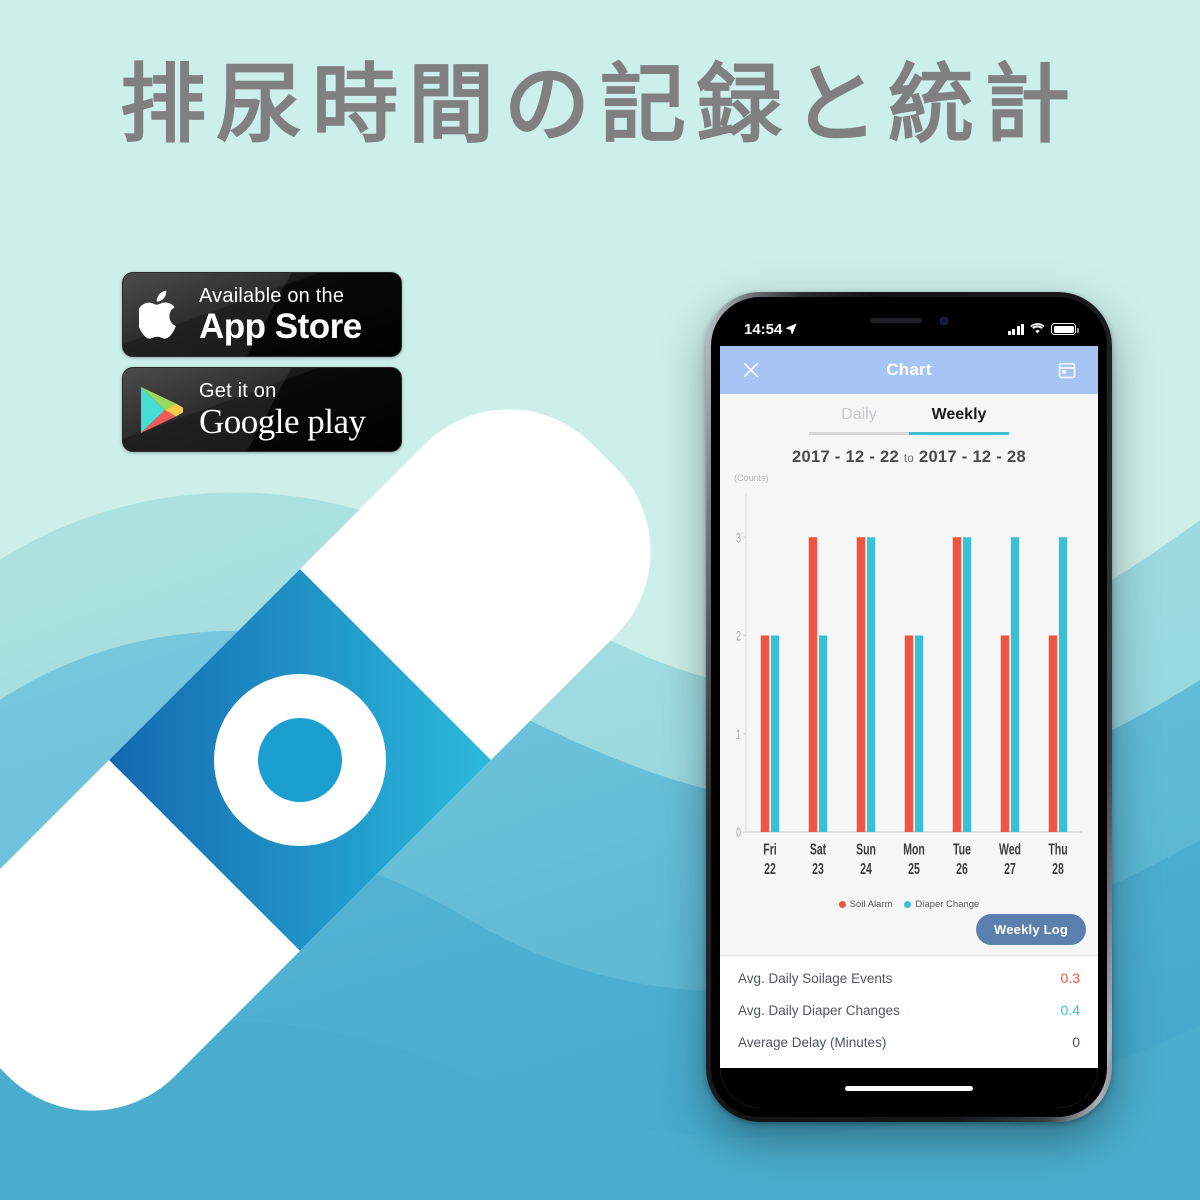 The height and width of the screenshot is (1200, 1200). I want to click on stat-value: 0, so click(1076, 1042).